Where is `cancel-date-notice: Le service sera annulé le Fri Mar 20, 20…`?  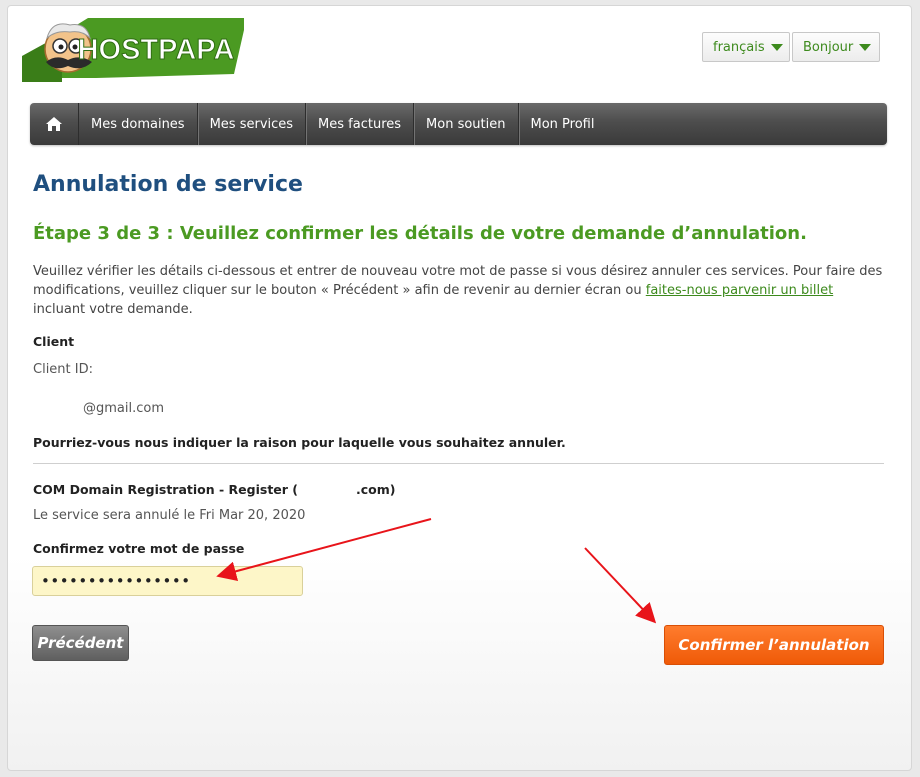
cancel-date-notice: Le service sera annulé le Fri Mar 20, 20… is located at coordinates (169, 515).